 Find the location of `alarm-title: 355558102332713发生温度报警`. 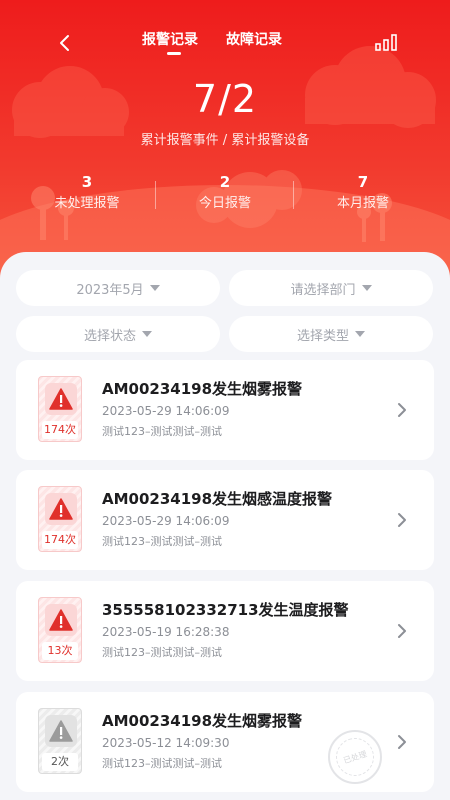

alarm-title: 355558102332713发生温度报警 is located at coordinates (225, 610).